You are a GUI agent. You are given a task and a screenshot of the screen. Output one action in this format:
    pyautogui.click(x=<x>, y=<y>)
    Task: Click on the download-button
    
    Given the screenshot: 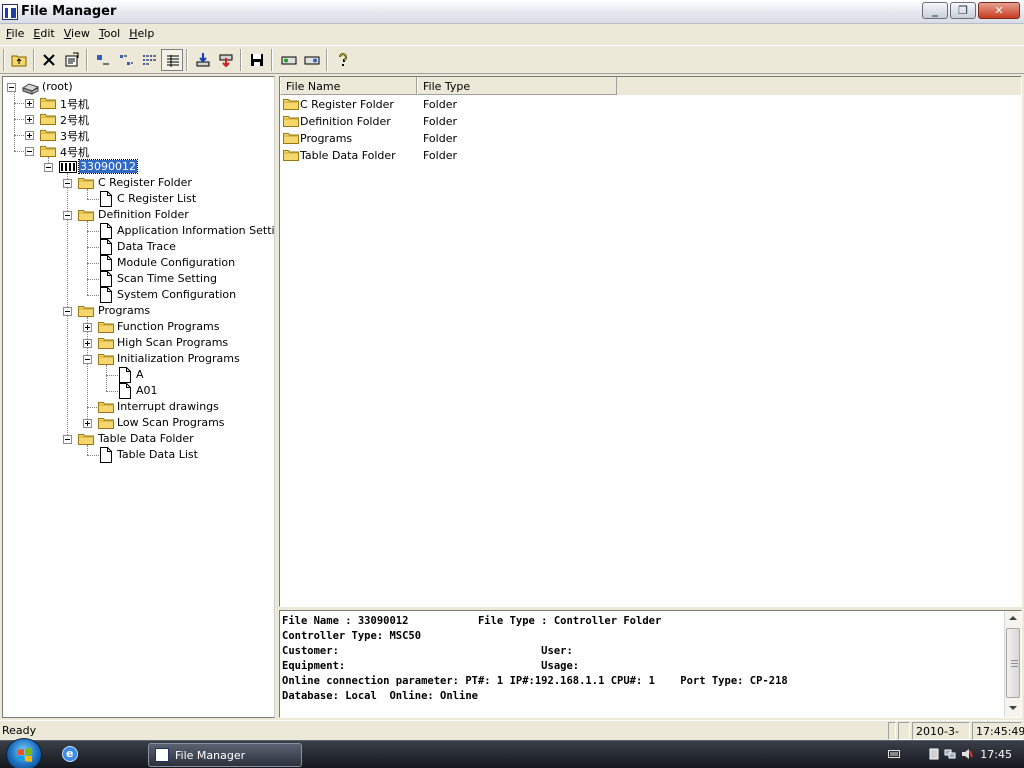 What is the action you would take?
    pyautogui.click(x=203, y=60)
    